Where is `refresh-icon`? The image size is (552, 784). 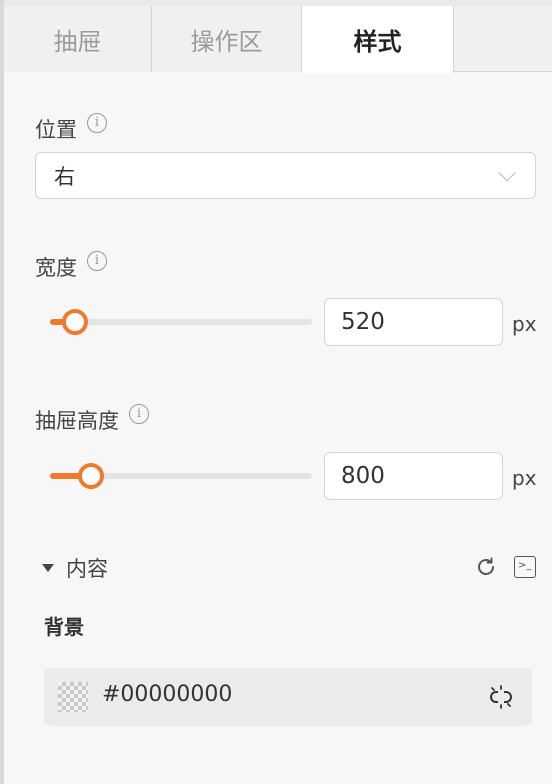
refresh-icon is located at coordinates (486, 567).